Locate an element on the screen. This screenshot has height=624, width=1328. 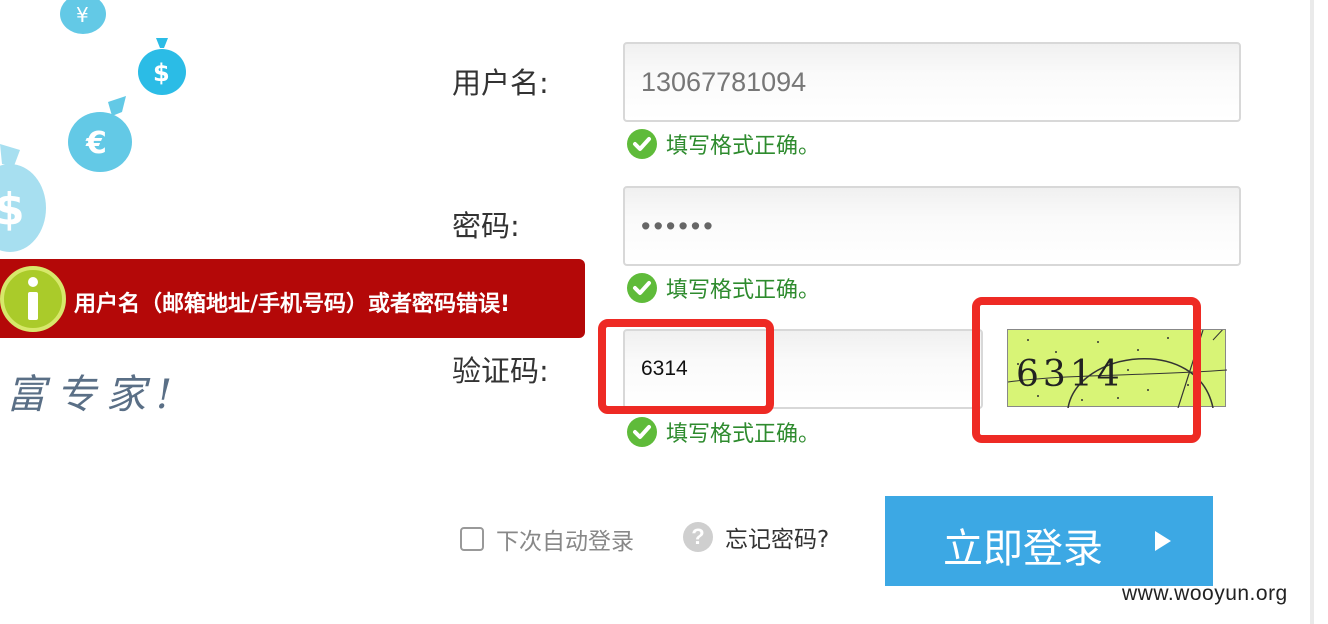
password-validation-hint: 填写格式正确。 is located at coordinates (723, 288).